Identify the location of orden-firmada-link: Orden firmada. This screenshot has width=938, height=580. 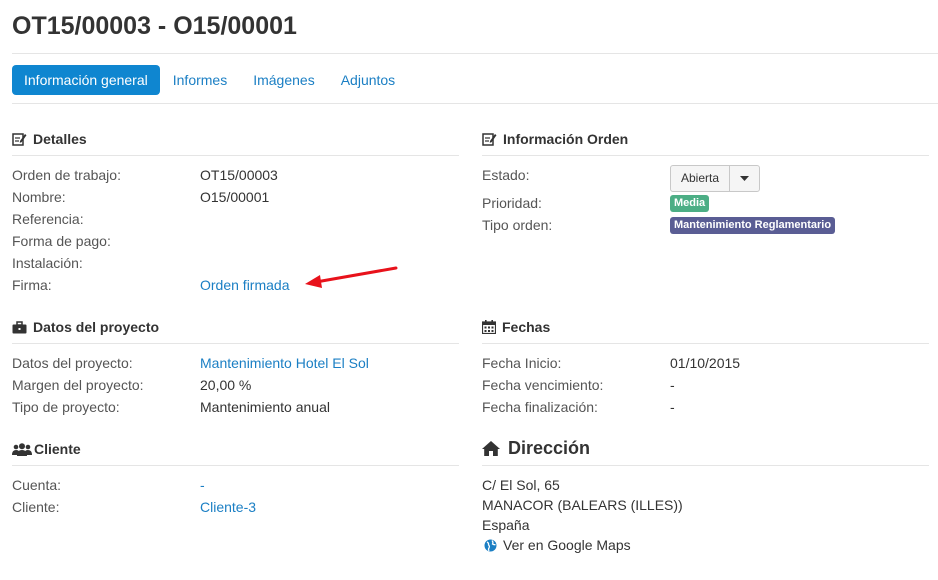
(244, 285).